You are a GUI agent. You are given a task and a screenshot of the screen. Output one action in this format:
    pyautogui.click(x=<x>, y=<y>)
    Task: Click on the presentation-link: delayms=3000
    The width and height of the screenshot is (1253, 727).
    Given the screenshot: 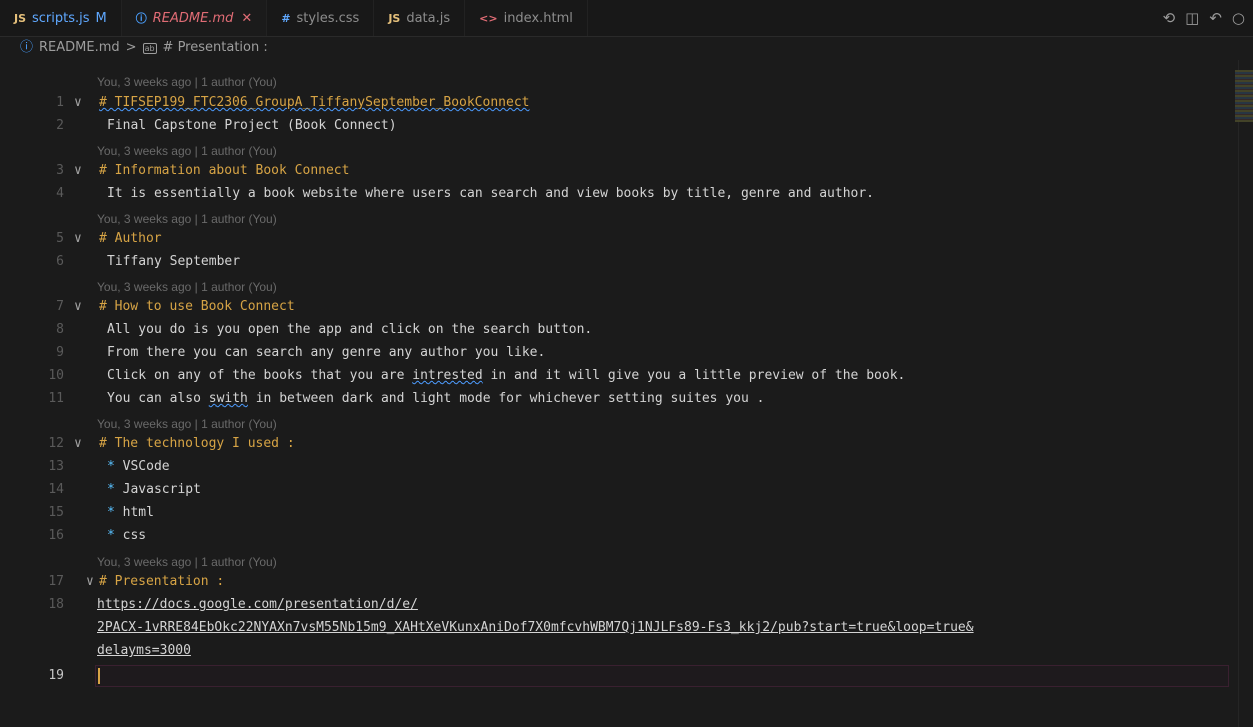 What is the action you would take?
    pyautogui.click(x=144, y=650)
    